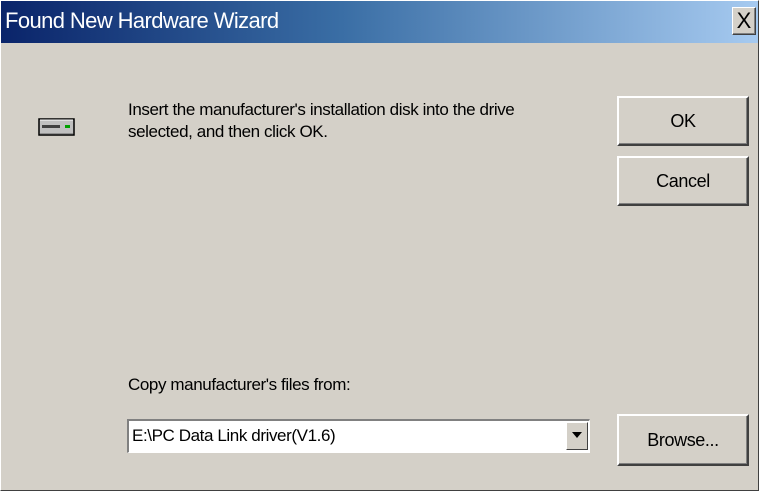 The image size is (759, 491). I want to click on ok-button: OK, so click(683, 121).